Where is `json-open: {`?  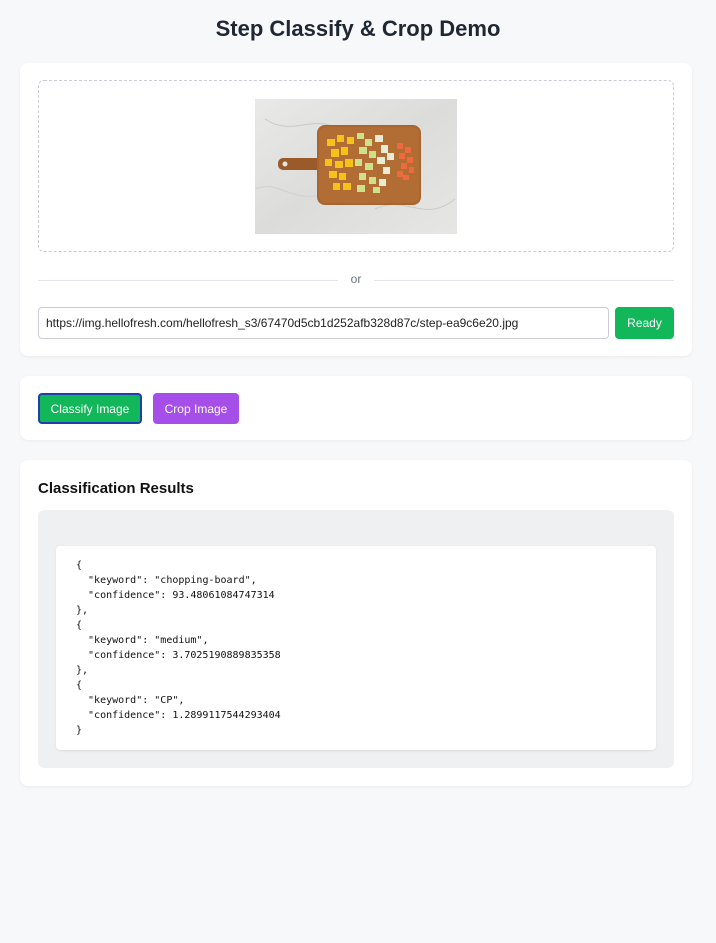 json-open: { is located at coordinates (79, 565).